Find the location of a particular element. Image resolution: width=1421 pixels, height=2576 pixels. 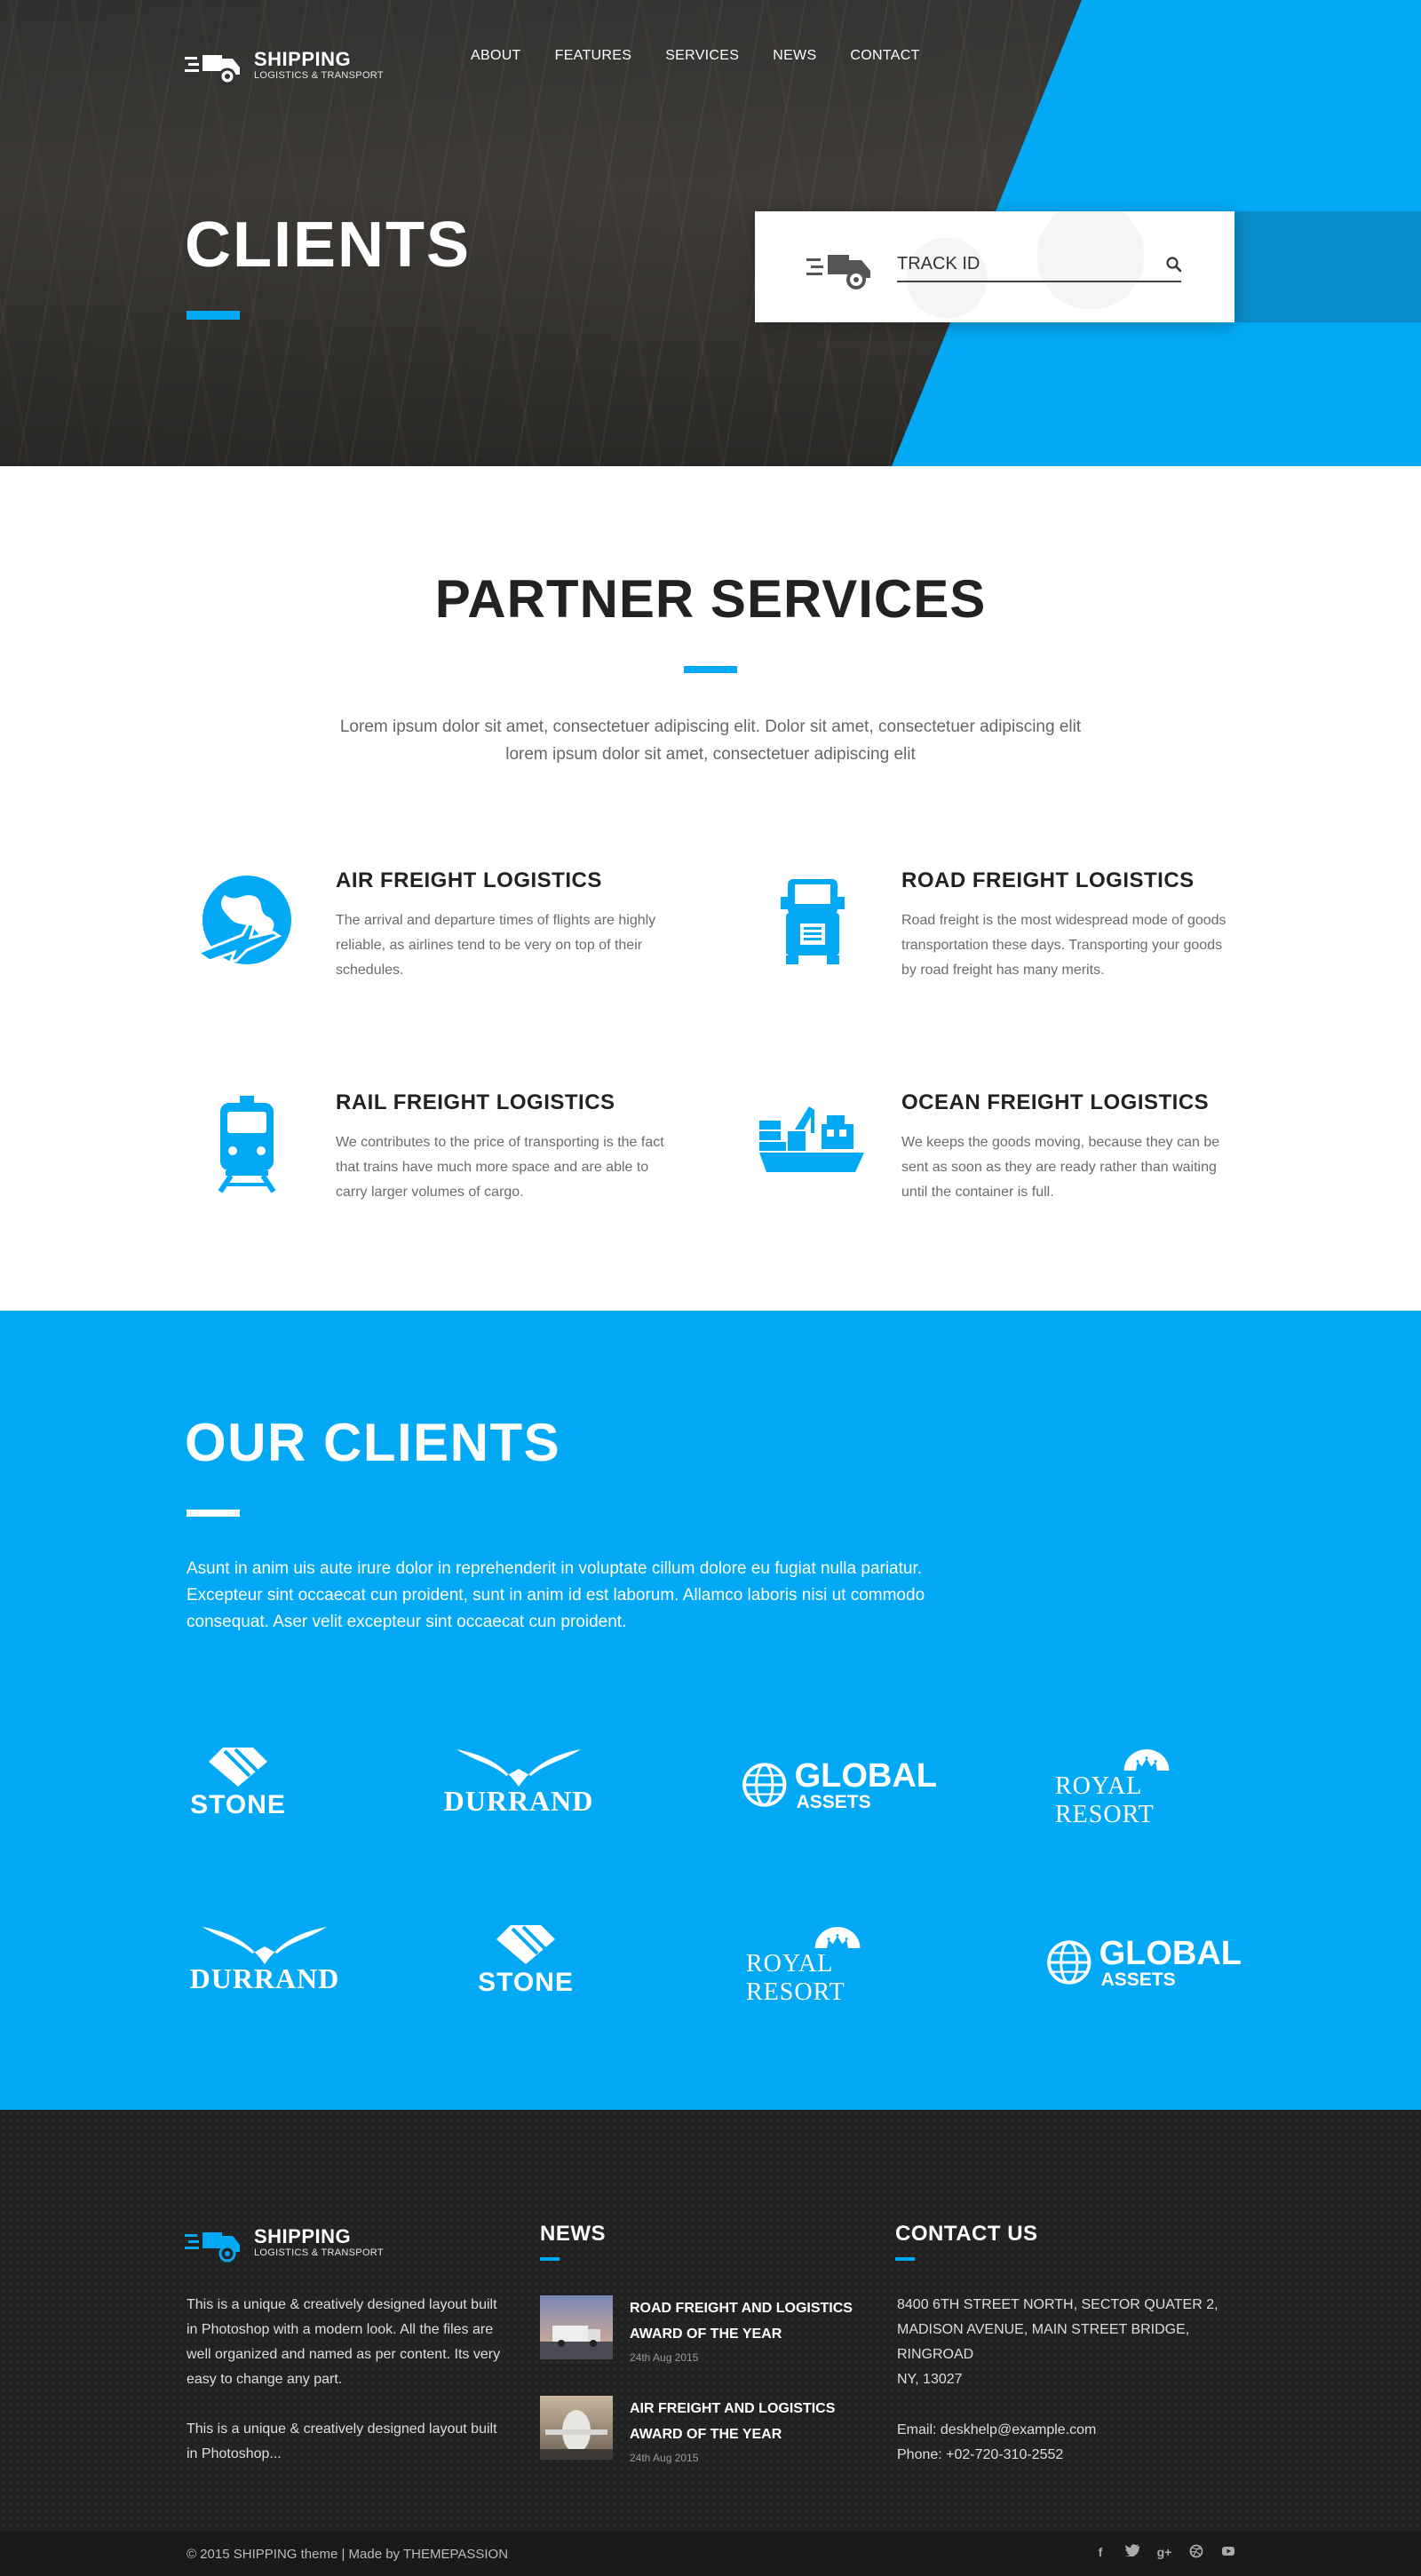

our-clients-title: OUR CLIENTS is located at coordinates (373, 1443).